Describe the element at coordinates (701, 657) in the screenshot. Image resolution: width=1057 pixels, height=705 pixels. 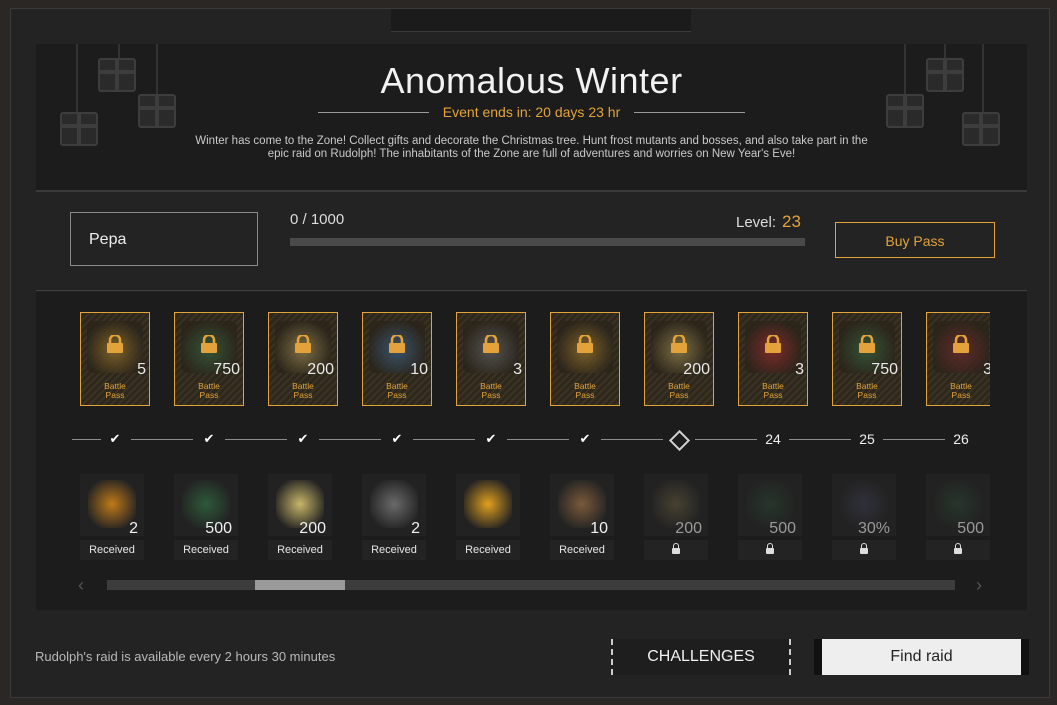
I see `challenges-button: CHALLENGES` at that location.